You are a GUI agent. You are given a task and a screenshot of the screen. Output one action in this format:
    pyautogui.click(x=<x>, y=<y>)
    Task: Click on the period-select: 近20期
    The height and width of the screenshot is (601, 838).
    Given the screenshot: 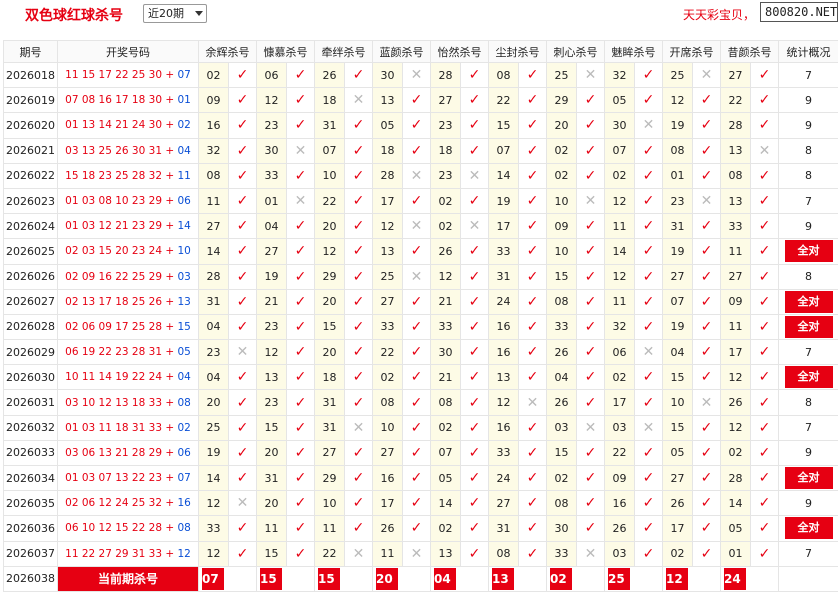 What is the action you would take?
    pyautogui.click(x=175, y=13)
    